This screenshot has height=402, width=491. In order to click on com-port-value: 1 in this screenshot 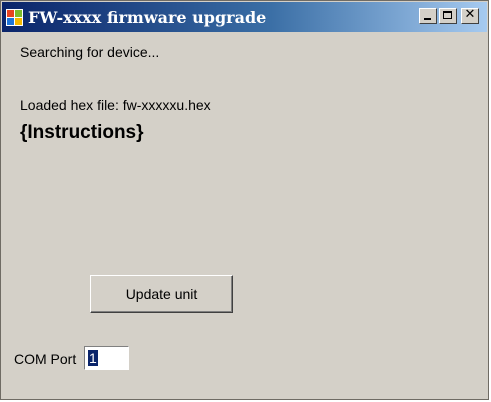, I will do `click(93, 358)`.